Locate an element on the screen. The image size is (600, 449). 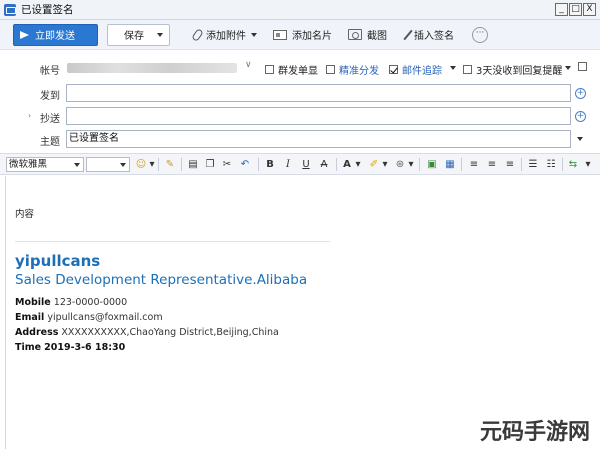
signature-mobile: Mobile 123-0000-0000 is located at coordinates (71, 302).